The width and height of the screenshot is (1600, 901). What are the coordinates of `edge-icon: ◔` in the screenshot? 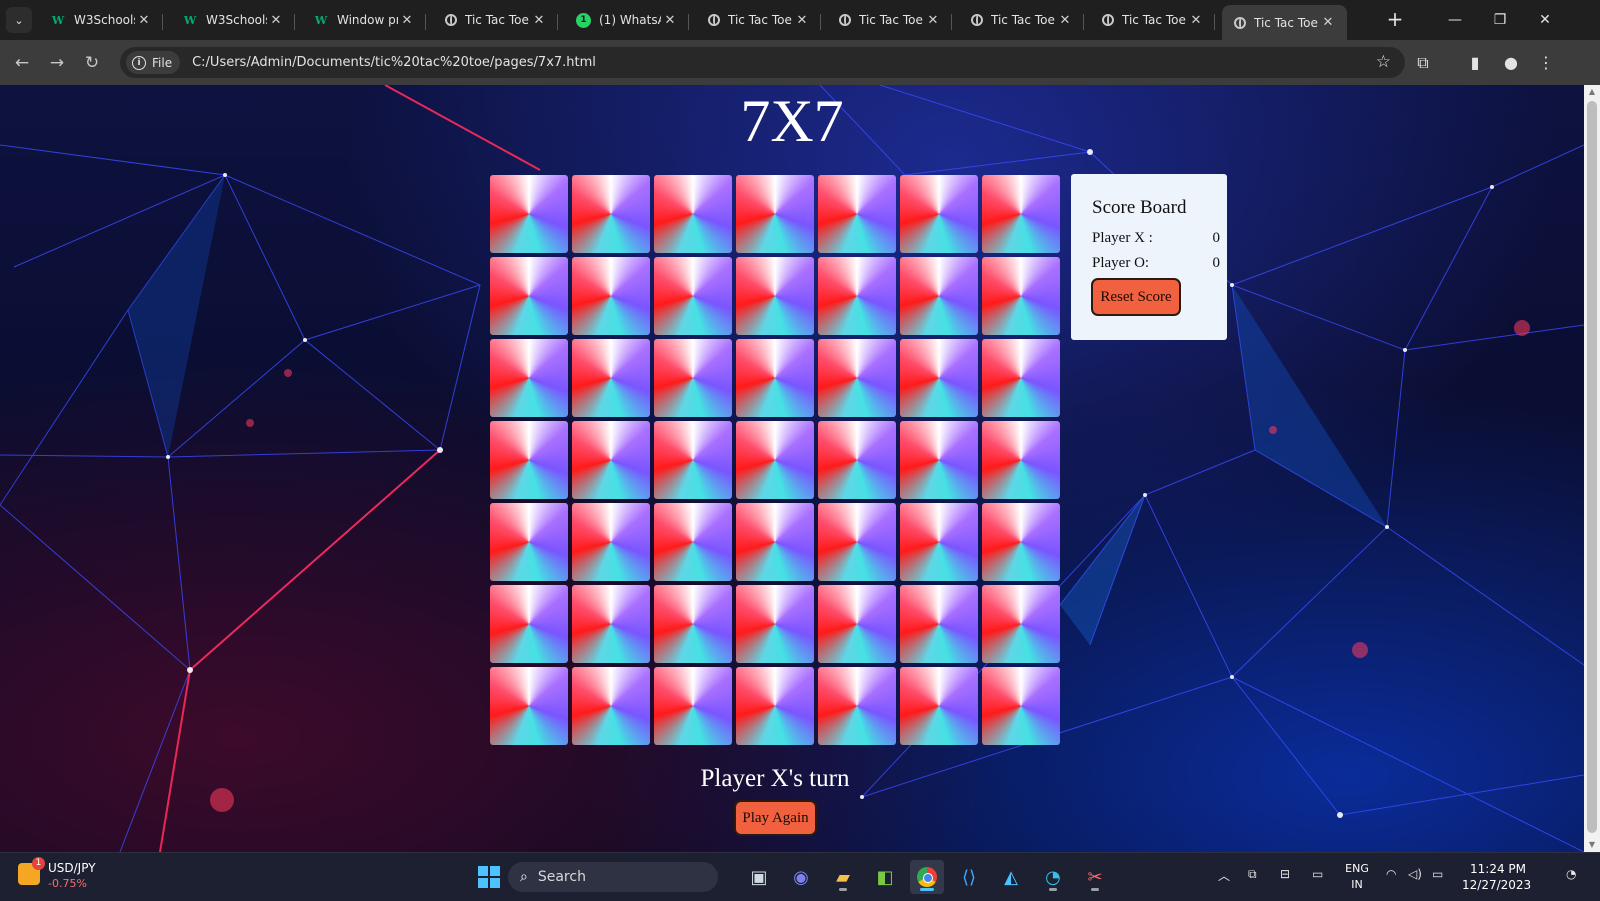 It's located at (1053, 877).